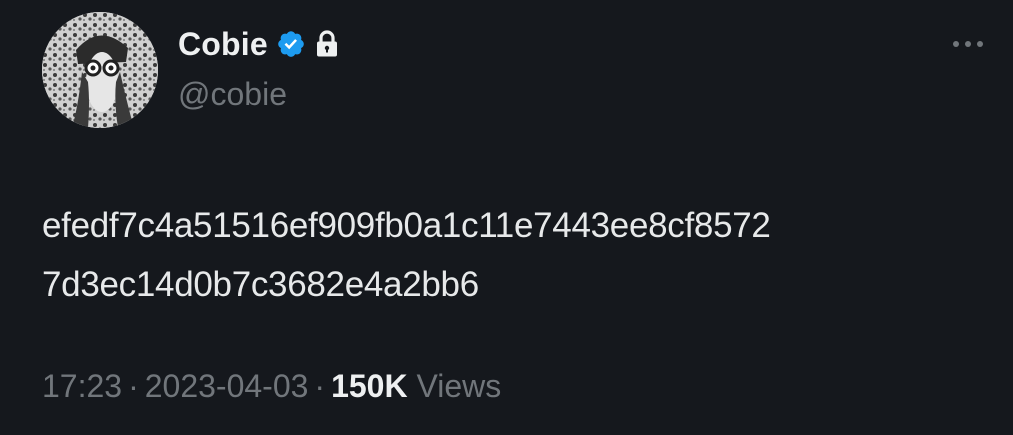 Image resolution: width=1013 pixels, height=435 pixels. I want to click on views-label: Views, so click(459, 386).